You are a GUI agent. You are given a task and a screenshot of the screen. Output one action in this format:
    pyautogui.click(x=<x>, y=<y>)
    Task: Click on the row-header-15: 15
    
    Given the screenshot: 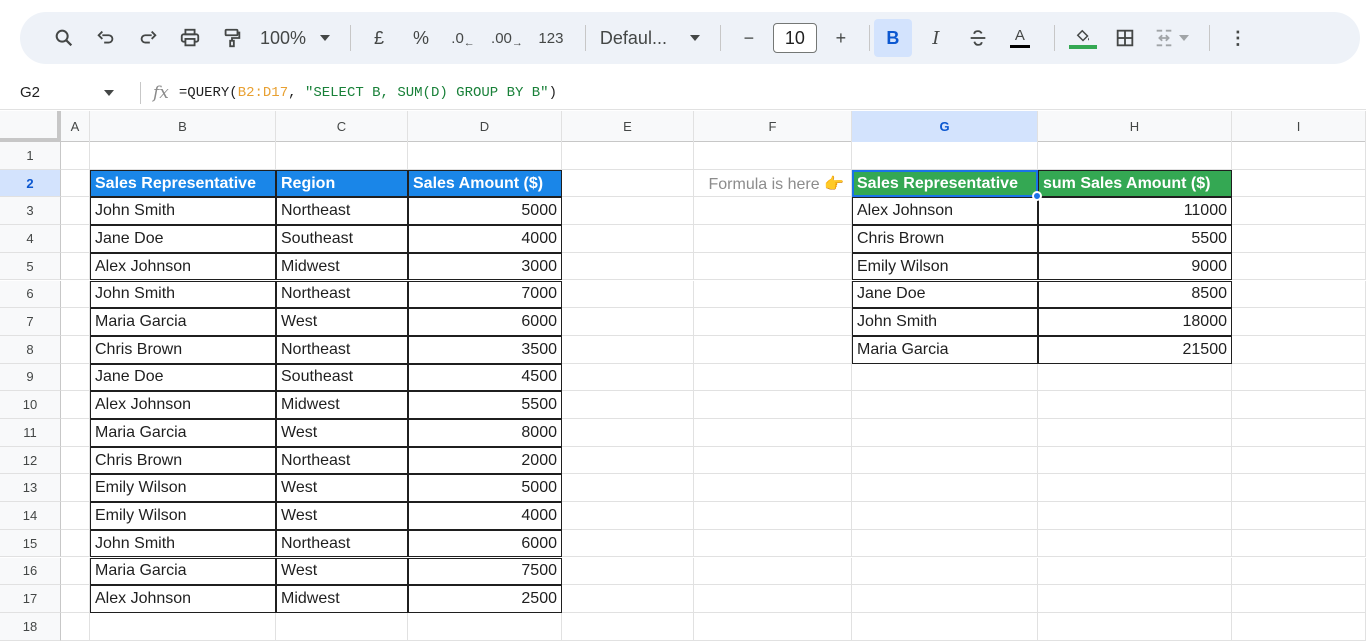 What is the action you would take?
    pyautogui.click(x=30, y=543)
    